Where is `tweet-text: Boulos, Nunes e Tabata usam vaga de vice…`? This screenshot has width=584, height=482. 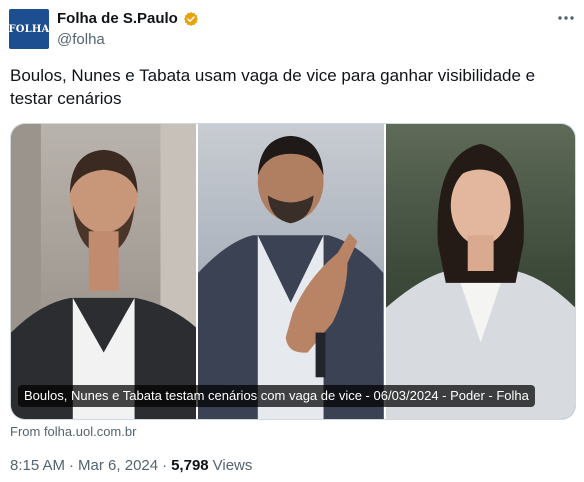
tweet-text: Boulos, Nunes e Tabata usam vaga de vice… is located at coordinates (273, 87).